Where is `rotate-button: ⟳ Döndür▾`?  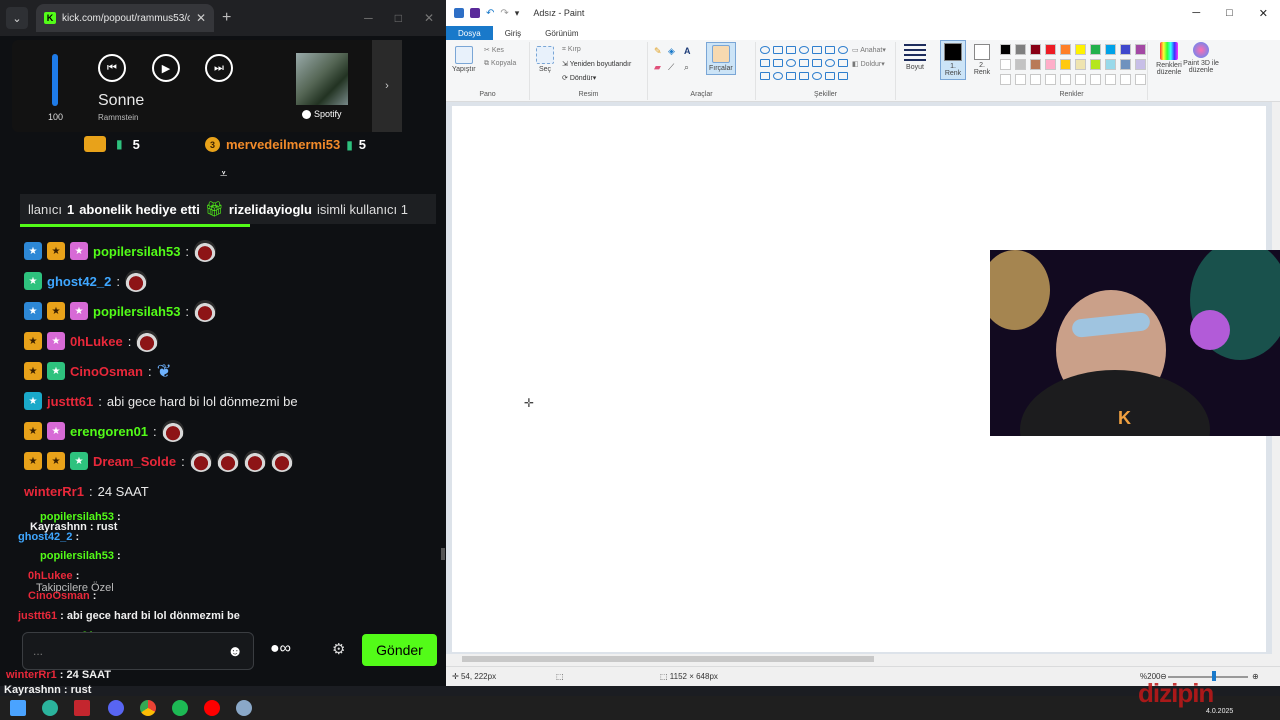
rotate-button: ⟳ Döndür▾ is located at coordinates (579, 78).